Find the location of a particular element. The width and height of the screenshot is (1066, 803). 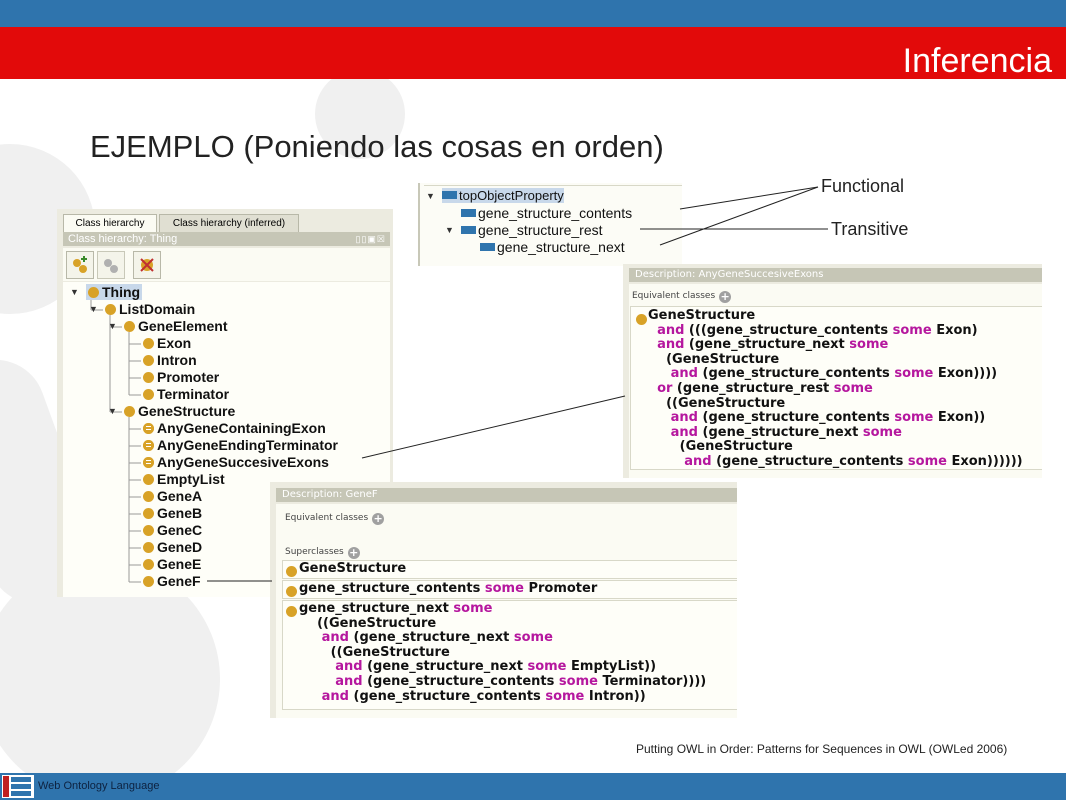

class-tree-item: EmptyList is located at coordinates (184, 479).